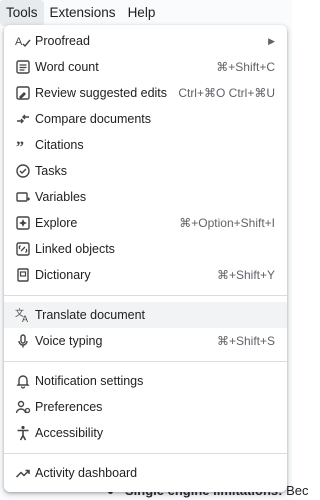 The image size is (320, 500). I want to click on compare-icon, so click(23, 119).